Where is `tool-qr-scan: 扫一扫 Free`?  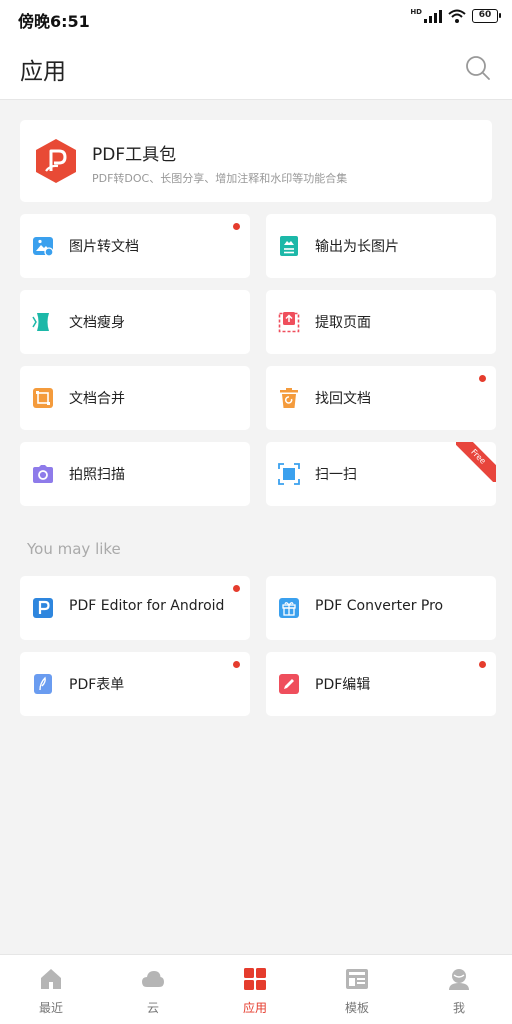
tool-qr-scan: 扫一扫 Free is located at coordinates (381, 474).